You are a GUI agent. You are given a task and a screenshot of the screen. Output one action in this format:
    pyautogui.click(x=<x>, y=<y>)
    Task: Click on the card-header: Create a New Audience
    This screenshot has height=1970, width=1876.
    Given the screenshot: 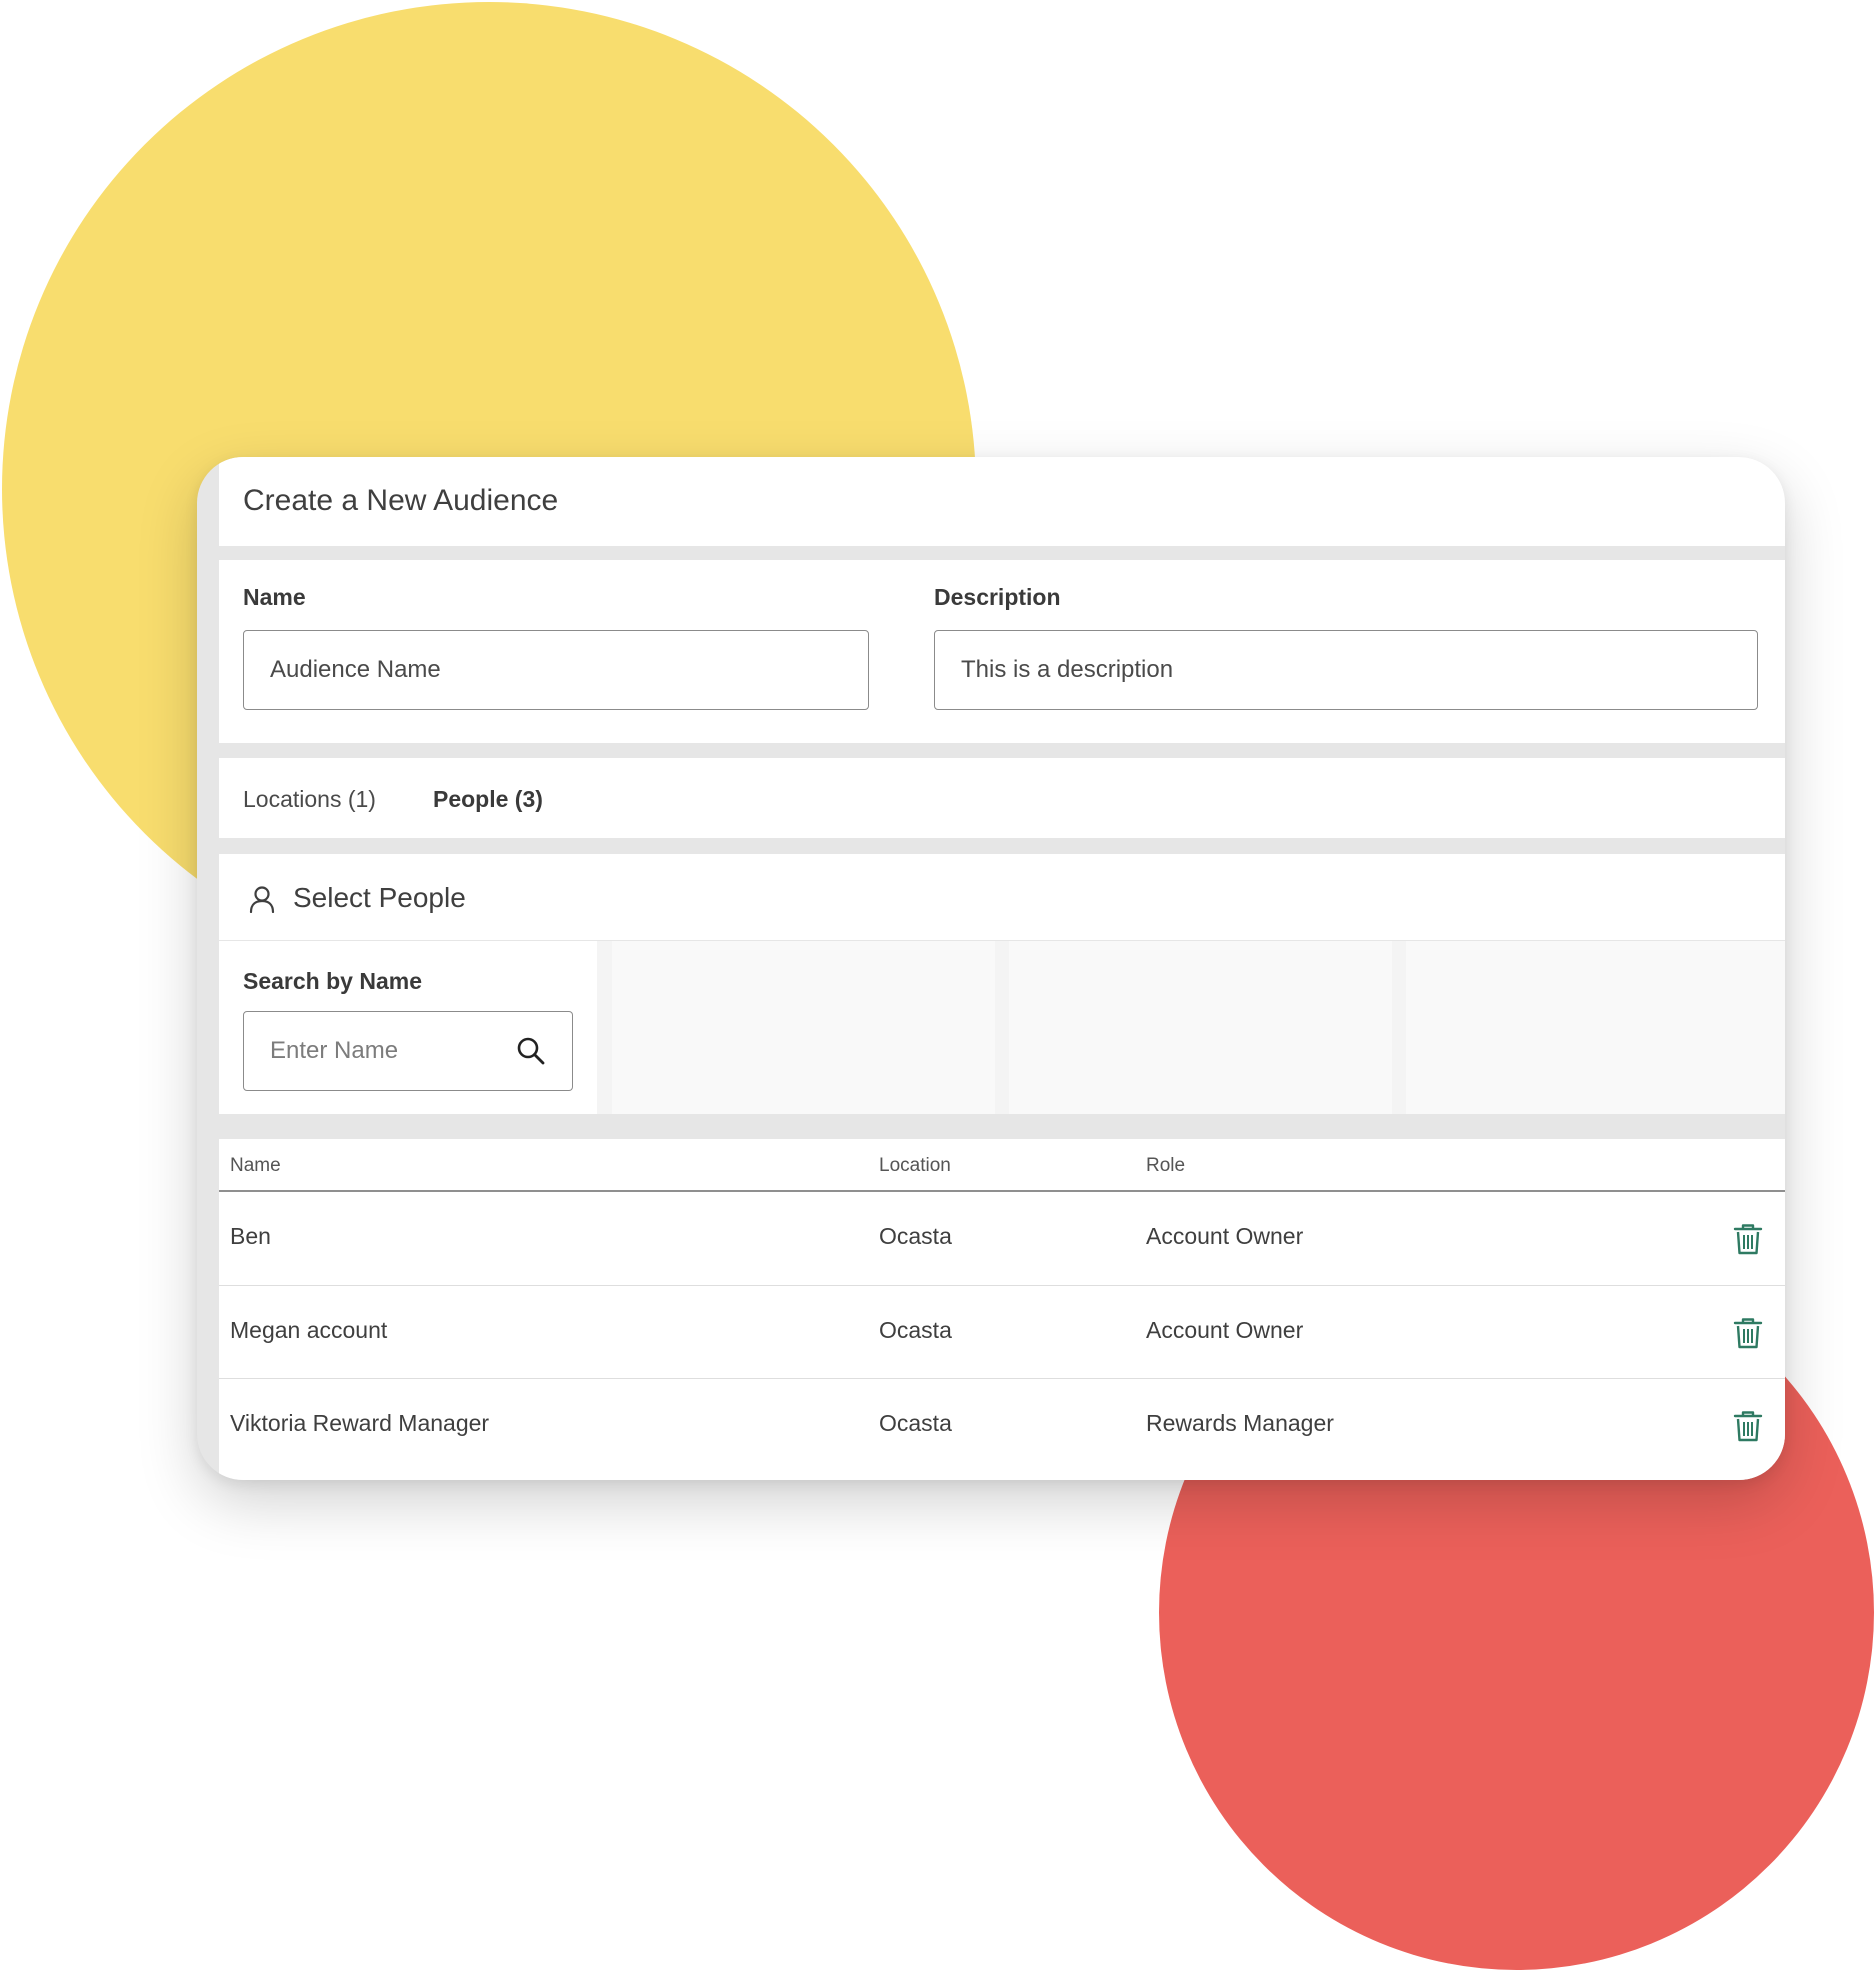 What is the action you would take?
    pyautogui.click(x=1002, y=501)
    